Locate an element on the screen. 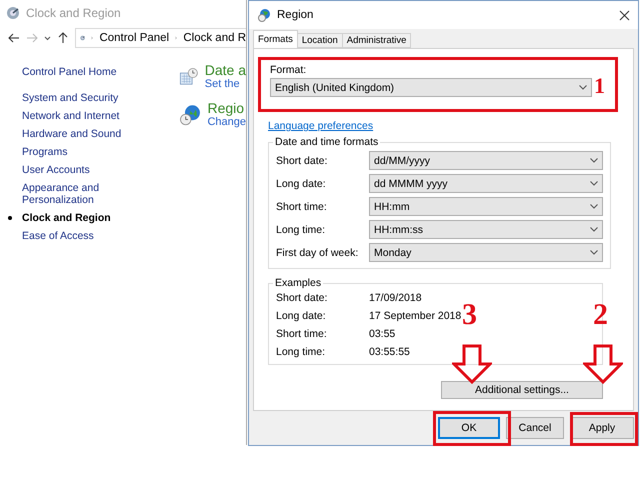 The width and height of the screenshot is (640, 485). field-label: Long time: is located at coordinates (301, 230).